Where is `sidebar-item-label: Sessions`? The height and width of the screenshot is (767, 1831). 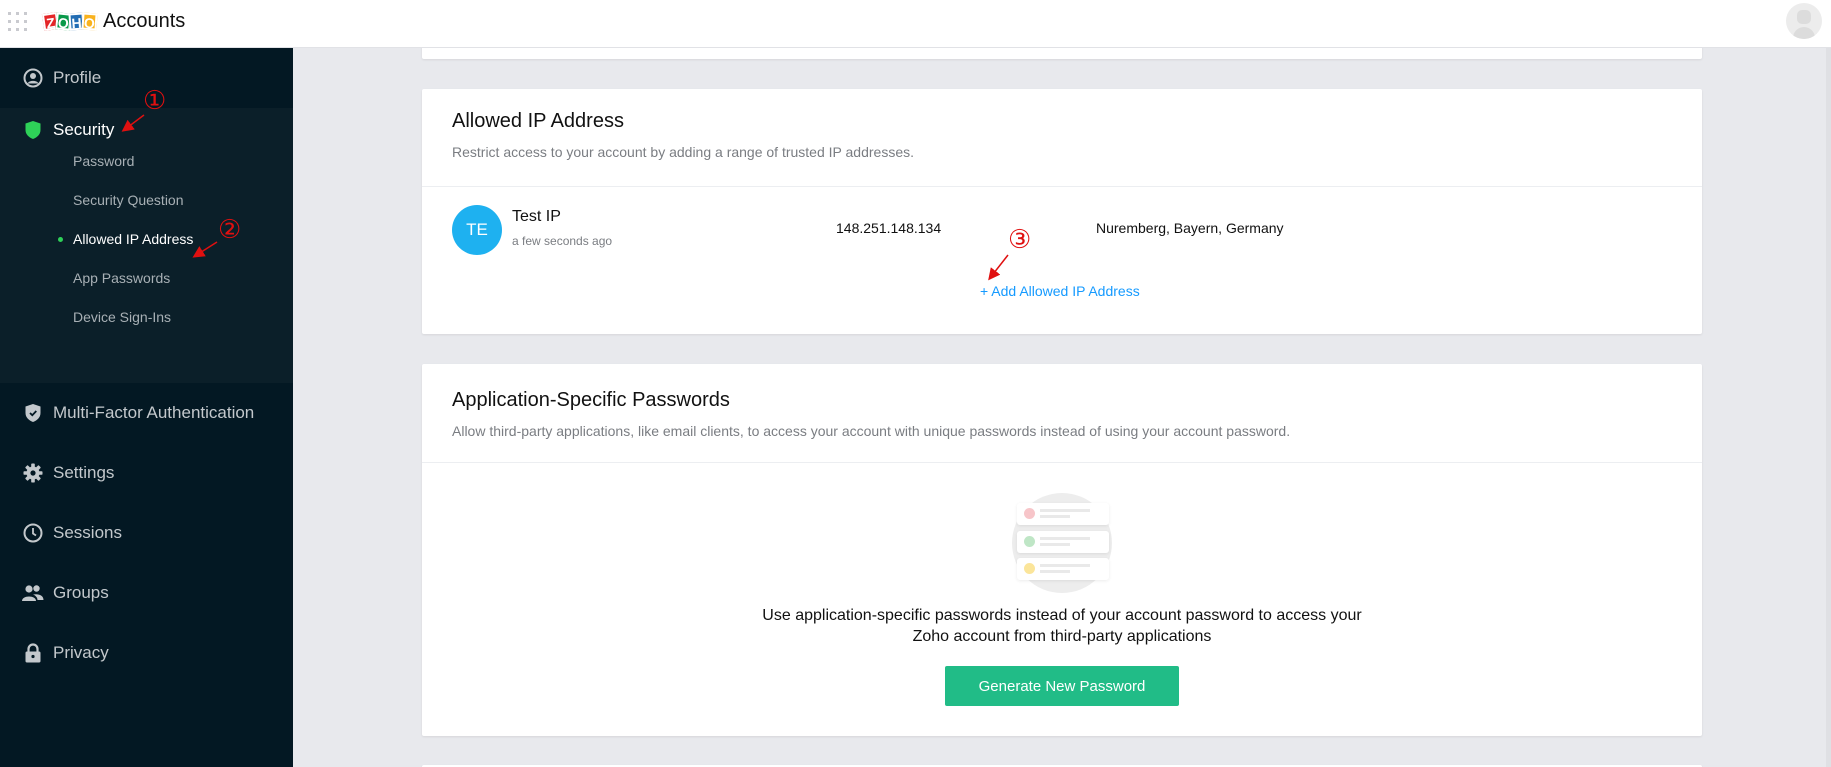 sidebar-item-label: Sessions is located at coordinates (87, 532).